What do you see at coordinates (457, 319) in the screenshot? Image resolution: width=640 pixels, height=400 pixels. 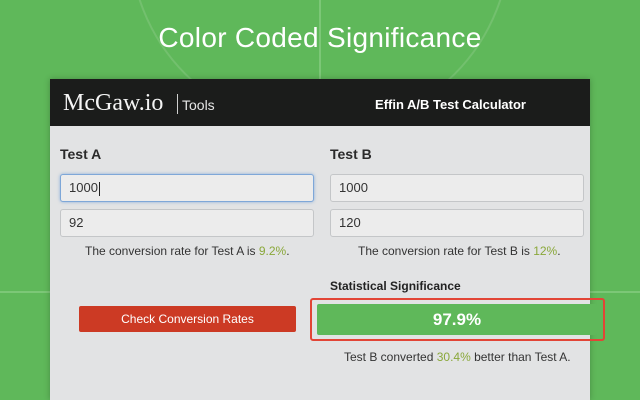 I see `significance-result-bar: 97.9%` at bounding box center [457, 319].